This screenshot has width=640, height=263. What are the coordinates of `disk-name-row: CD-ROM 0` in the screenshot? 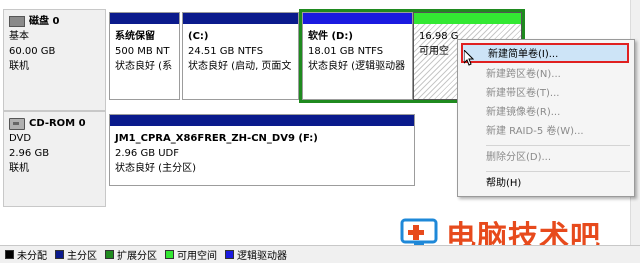 It's located at (57, 123).